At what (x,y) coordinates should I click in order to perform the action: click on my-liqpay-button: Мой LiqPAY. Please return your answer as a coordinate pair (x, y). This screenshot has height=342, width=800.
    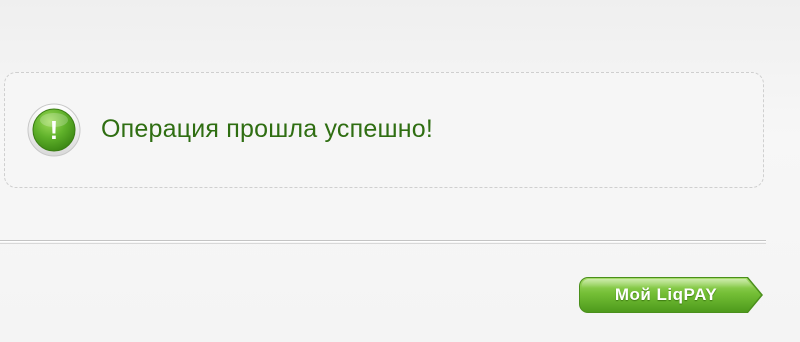
    Looking at the image, I should click on (671, 295).